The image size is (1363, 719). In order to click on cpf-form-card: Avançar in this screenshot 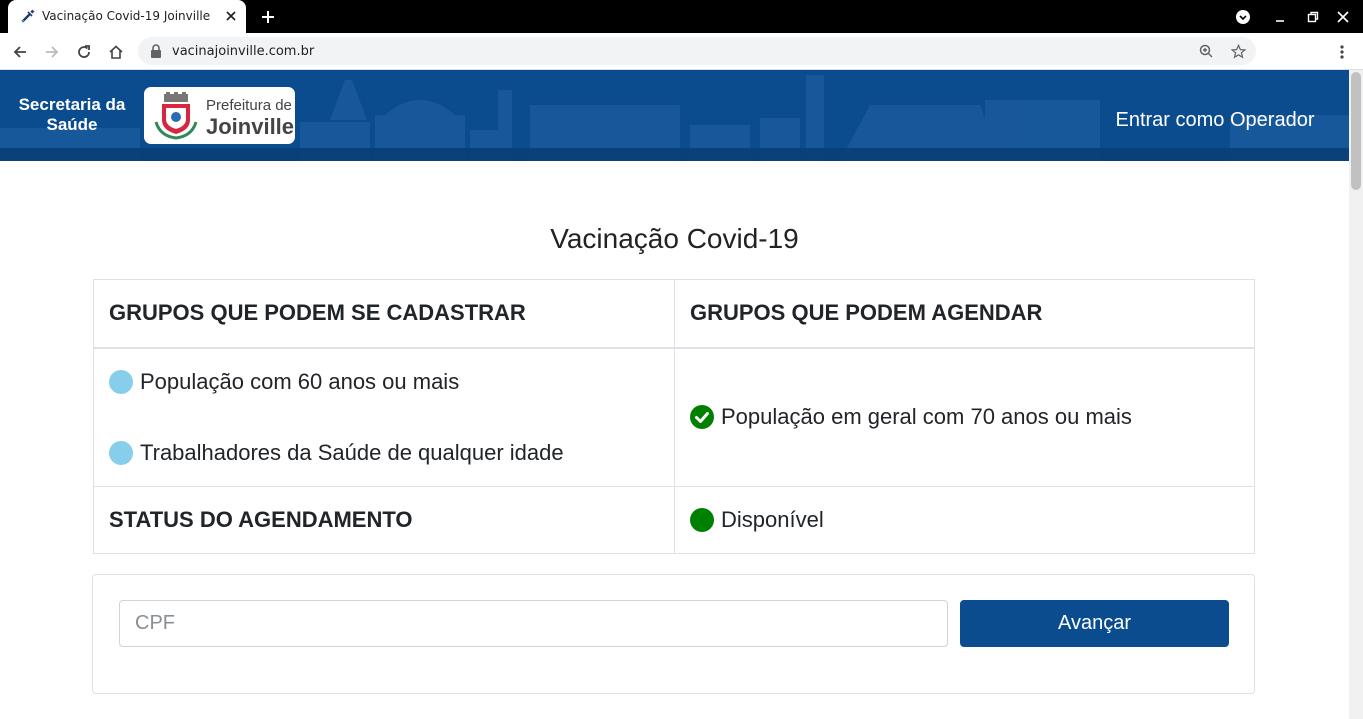, I will do `click(673, 634)`.